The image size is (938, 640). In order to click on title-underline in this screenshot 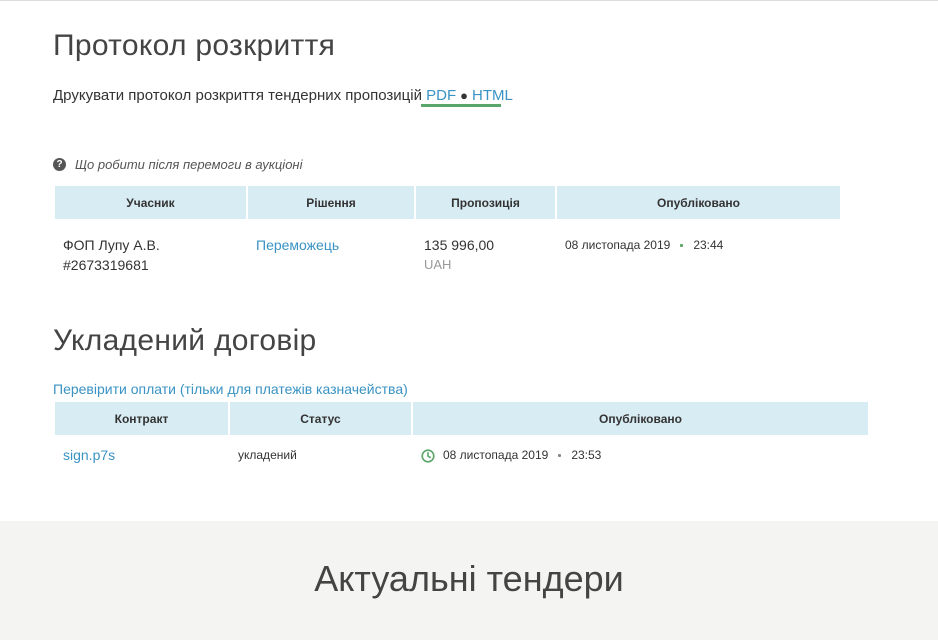, I will do `click(461, 105)`.